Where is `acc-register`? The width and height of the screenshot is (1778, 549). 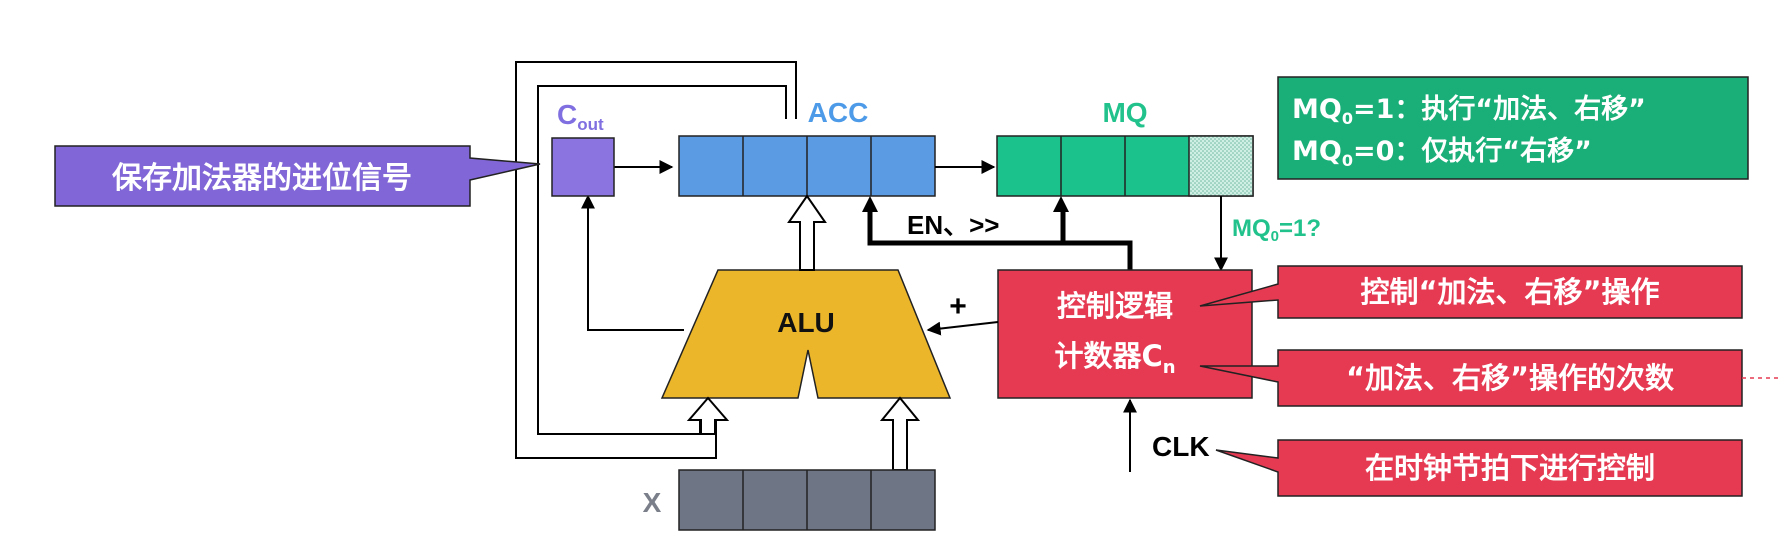 acc-register is located at coordinates (807, 166).